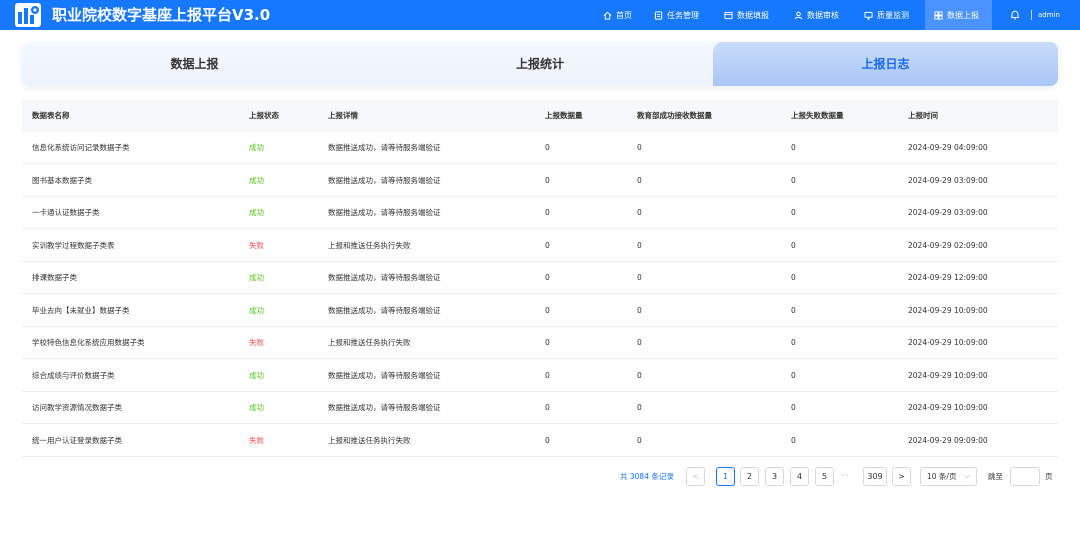 Image resolution: width=1080 pixels, height=554 pixels. Describe the element at coordinates (948, 440) in the screenshot. I see `cell-report-time: 2024-09-29 09:09:00` at that location.